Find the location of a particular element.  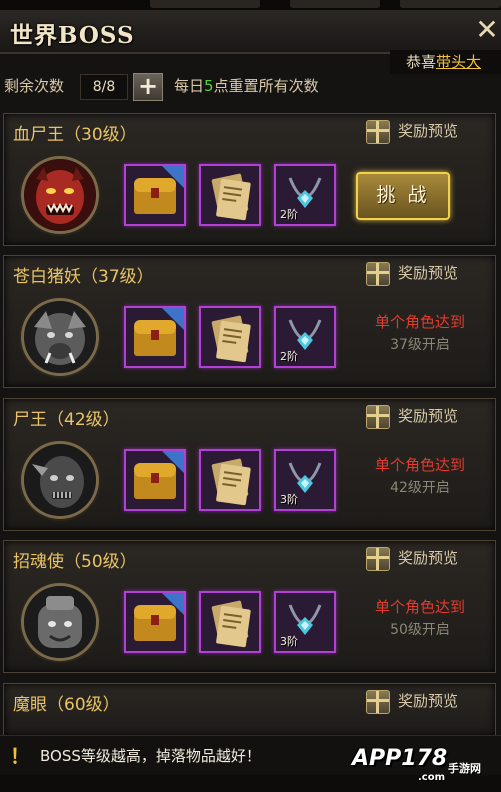

ticker-player-link: 带头大 is located at coordinates (458, 62).